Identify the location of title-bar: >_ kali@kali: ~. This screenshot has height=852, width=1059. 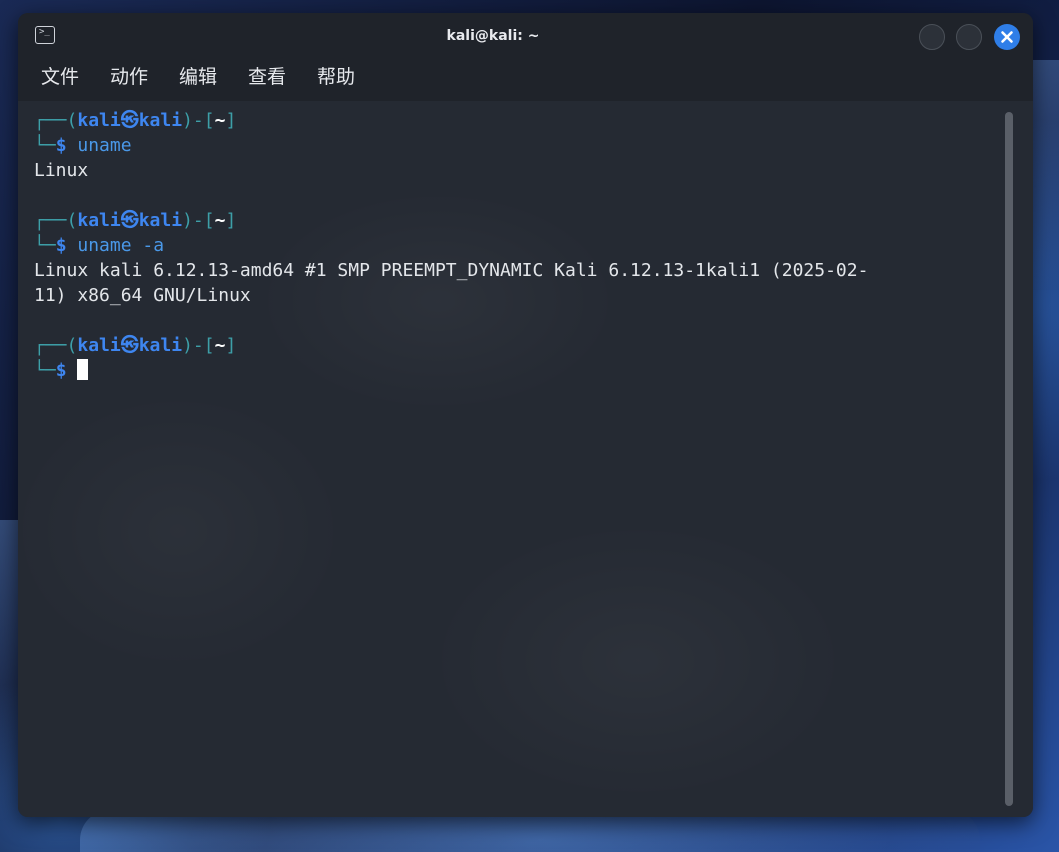
(525, 37).